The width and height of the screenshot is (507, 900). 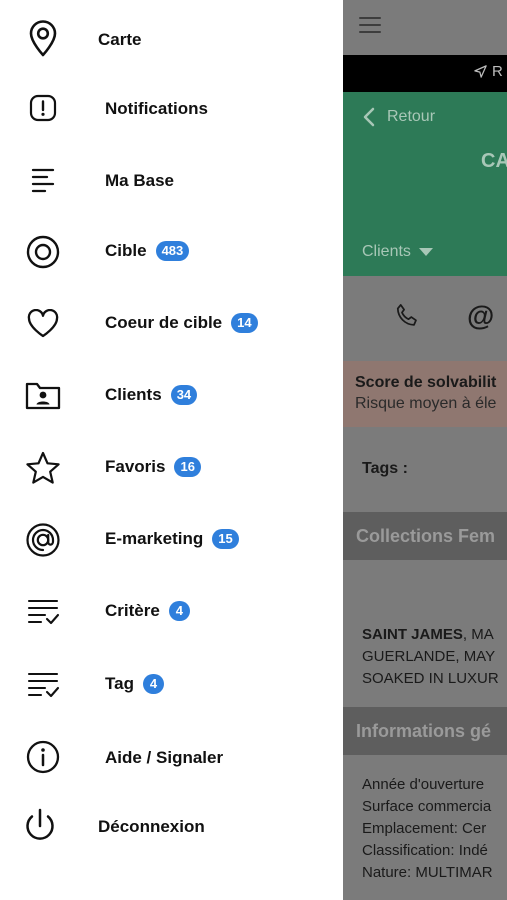 I want to click on info-line: Surface commercia, so click(x=427, y=806).